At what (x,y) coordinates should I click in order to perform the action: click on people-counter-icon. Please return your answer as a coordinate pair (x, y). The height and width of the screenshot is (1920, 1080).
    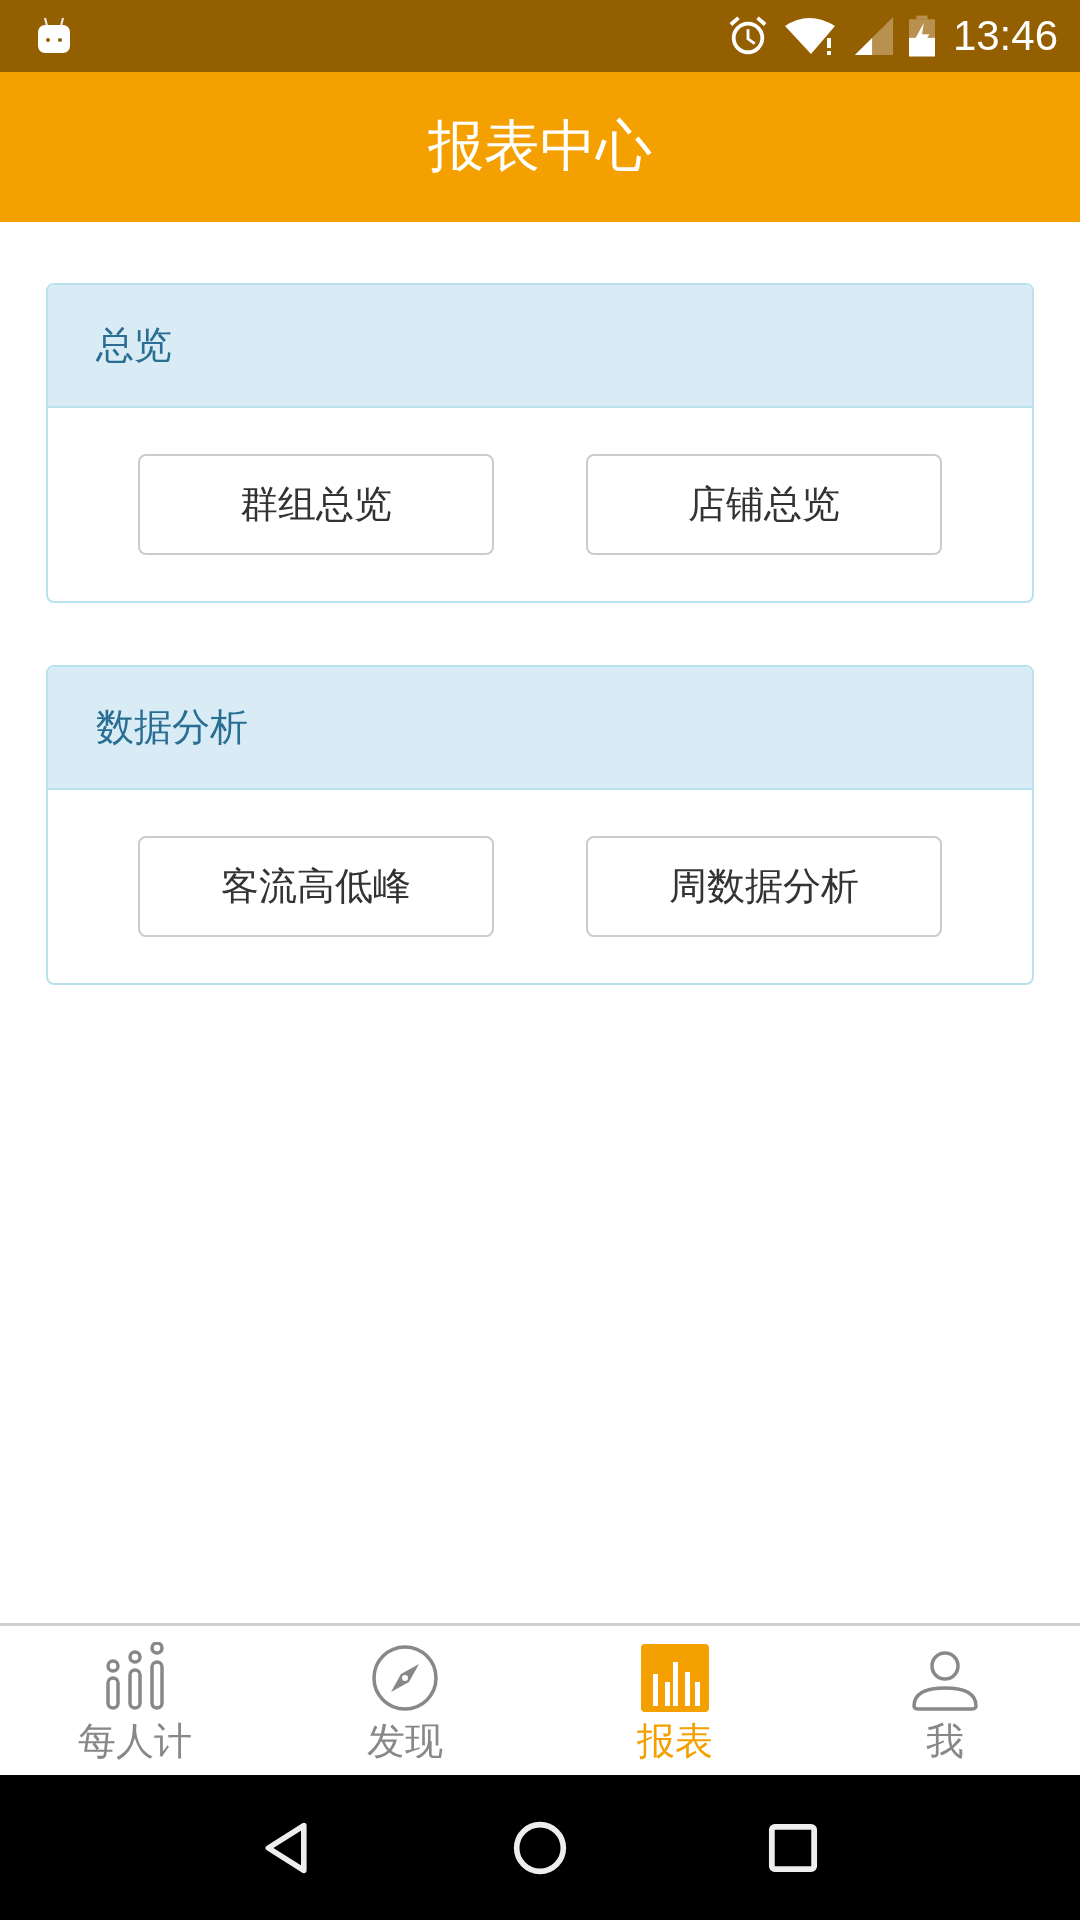
    Looking at the image, I should click on (135, 1677).